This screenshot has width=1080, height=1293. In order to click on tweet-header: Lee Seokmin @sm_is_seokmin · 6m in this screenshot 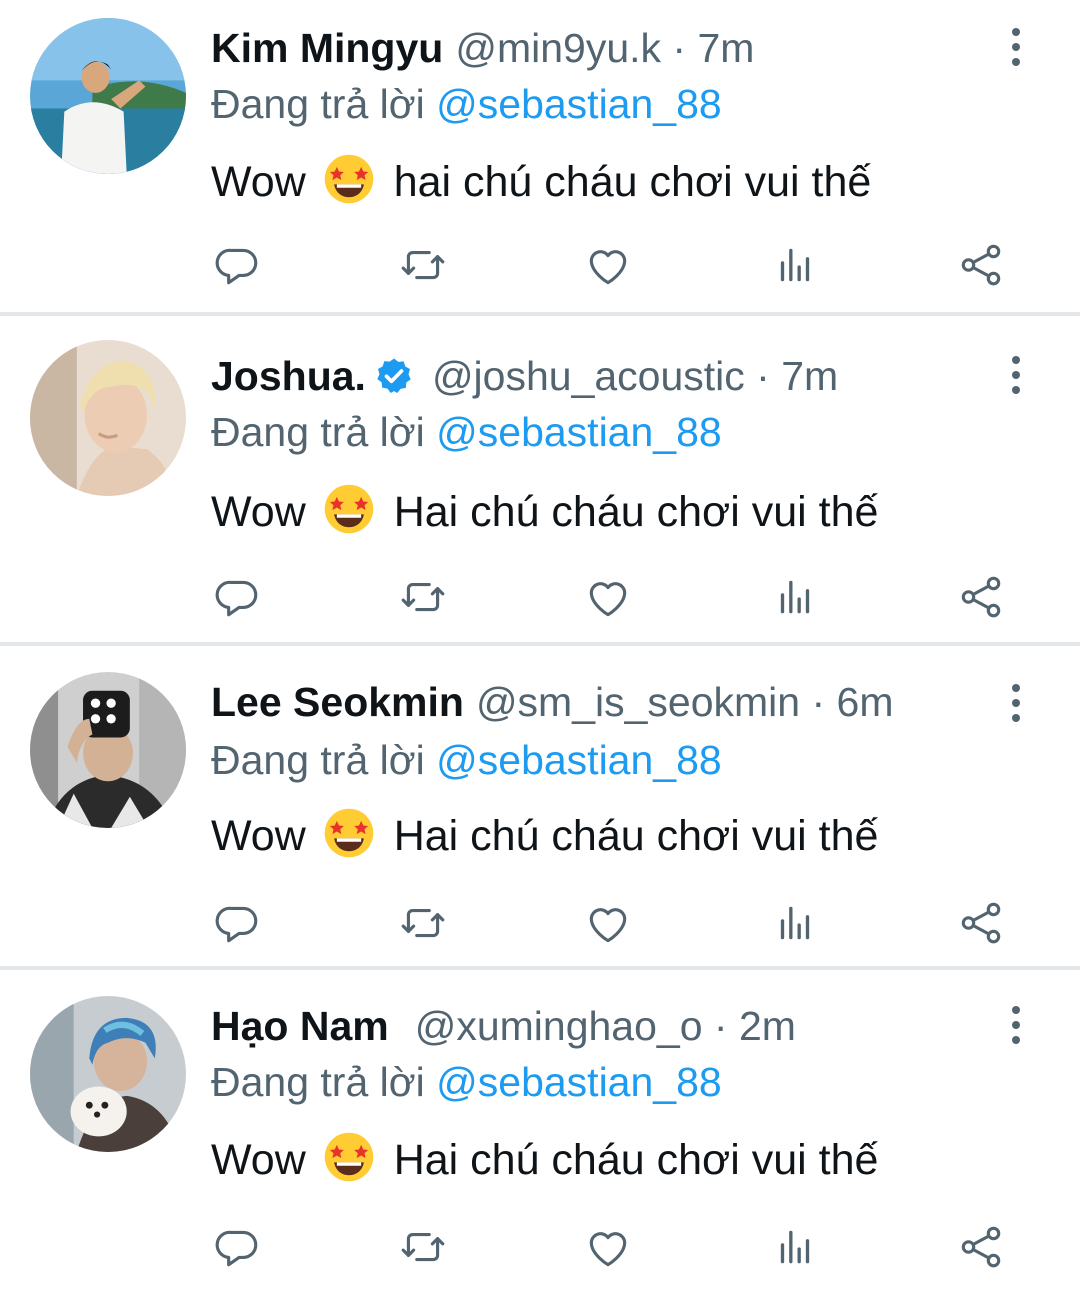, I will do `click(552, 702)`.